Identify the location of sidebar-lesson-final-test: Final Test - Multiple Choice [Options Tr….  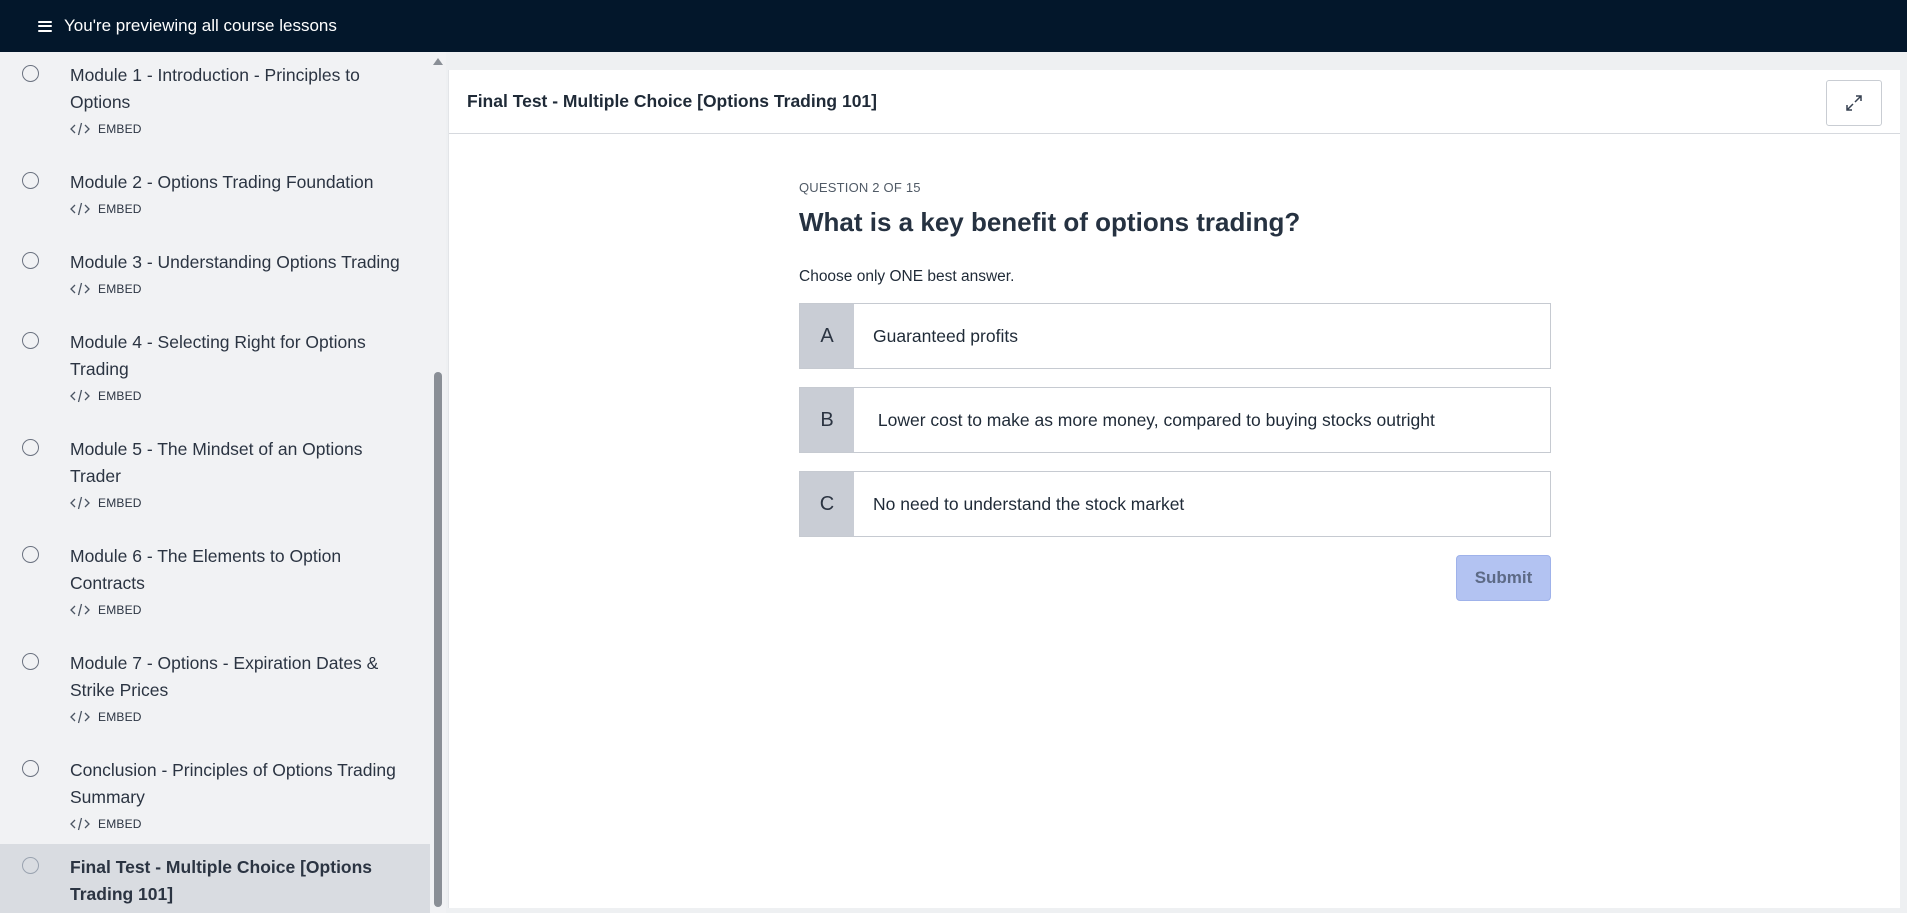
(215, 878).